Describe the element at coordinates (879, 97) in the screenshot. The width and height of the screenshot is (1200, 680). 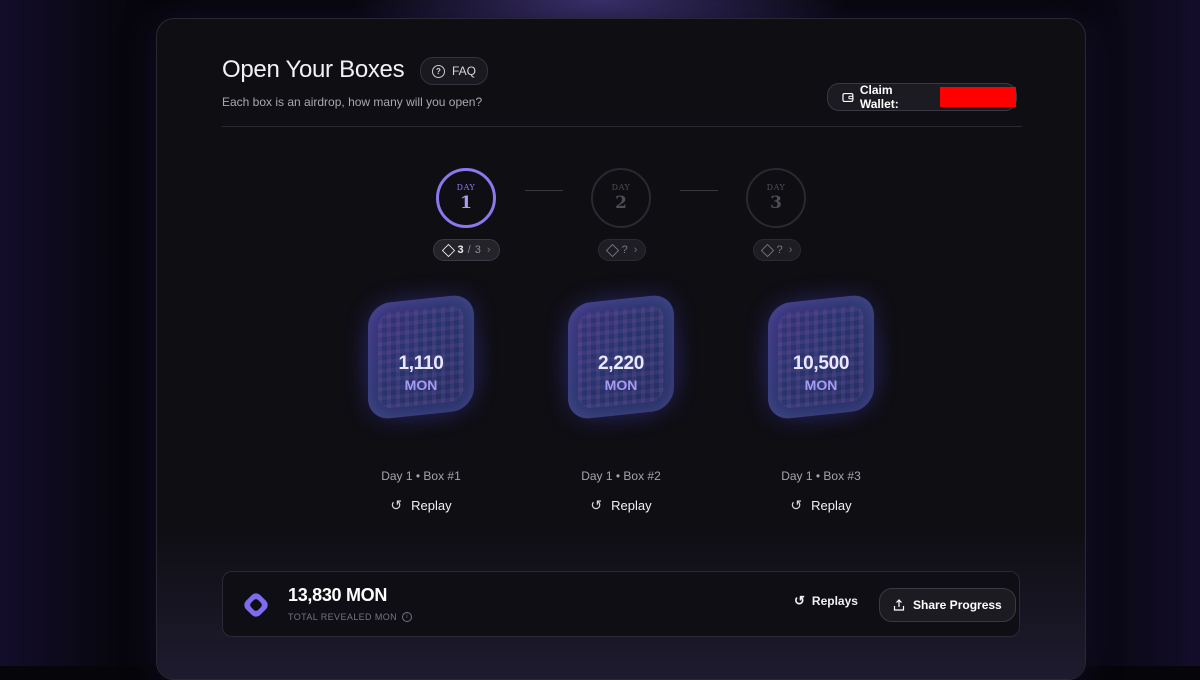
I see `claim-wallet-label: Claim Wallet:` at that location.